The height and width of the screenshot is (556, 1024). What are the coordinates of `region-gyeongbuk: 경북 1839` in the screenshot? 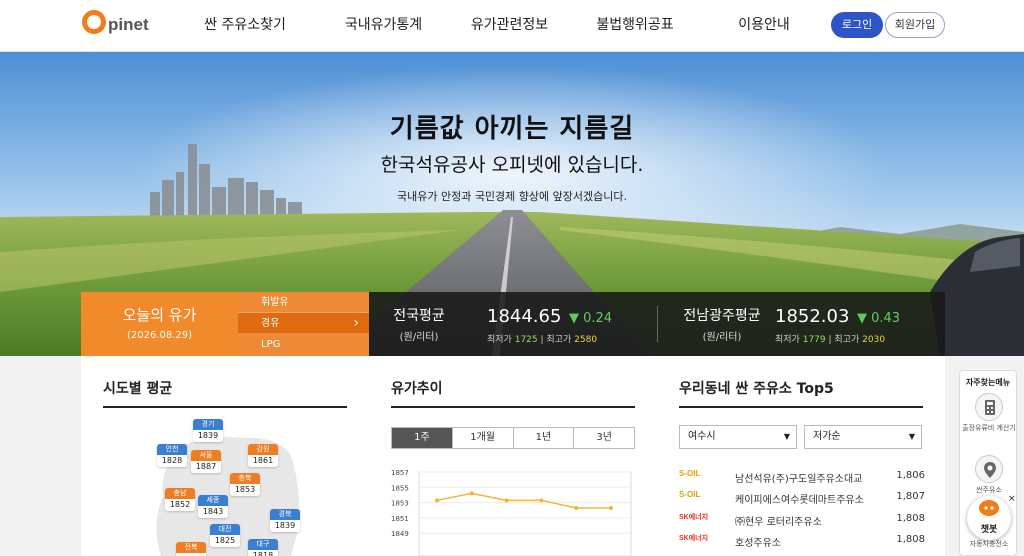 It's located at (285, 520).